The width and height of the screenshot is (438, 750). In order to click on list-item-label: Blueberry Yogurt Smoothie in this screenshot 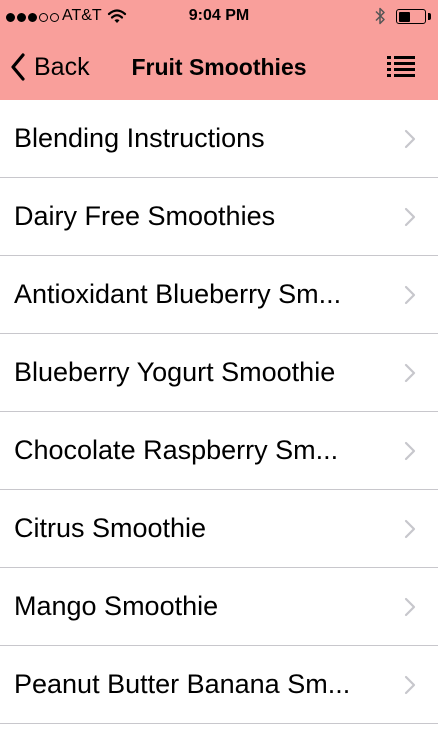, I will do `click(175, 372)`.